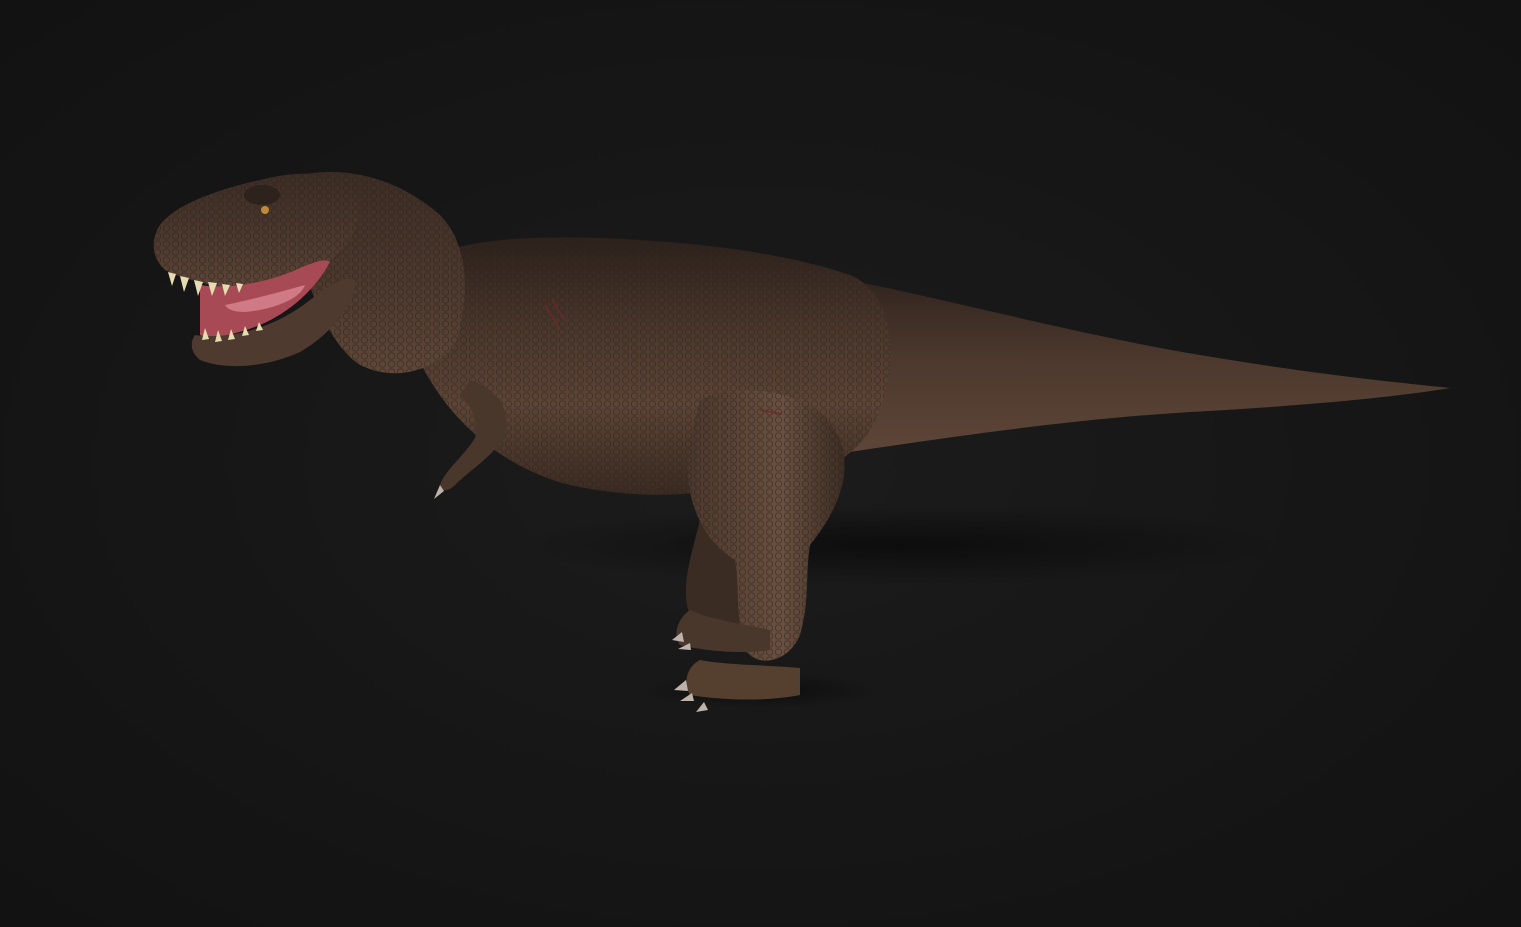 This screenshot has height=927, width=1521. Describe the element at coordinates (743, 680) in the screenshot. I see `near-foot` at that location.